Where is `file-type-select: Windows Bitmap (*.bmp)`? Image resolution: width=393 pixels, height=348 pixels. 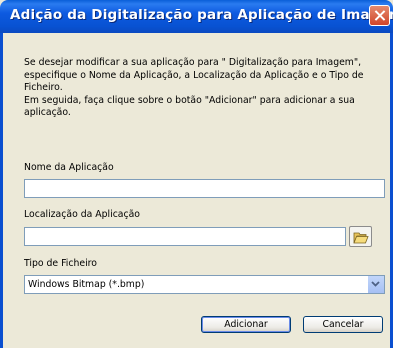 file-type-select: Windows Bitmap (*.bmp) is located at coordinates (204, 284).